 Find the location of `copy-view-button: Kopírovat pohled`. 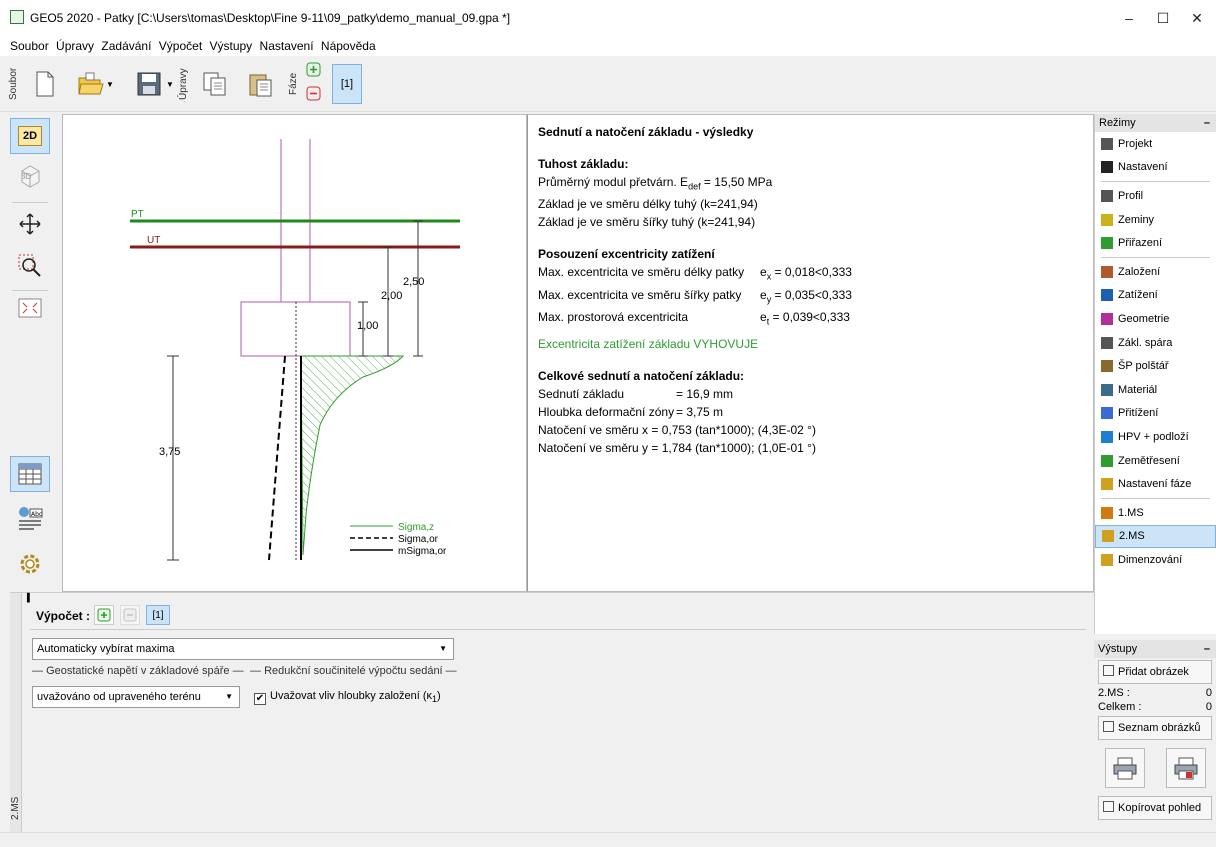

copy-view-button: Kopírovat pohled is located at coordinates (1155, 808).